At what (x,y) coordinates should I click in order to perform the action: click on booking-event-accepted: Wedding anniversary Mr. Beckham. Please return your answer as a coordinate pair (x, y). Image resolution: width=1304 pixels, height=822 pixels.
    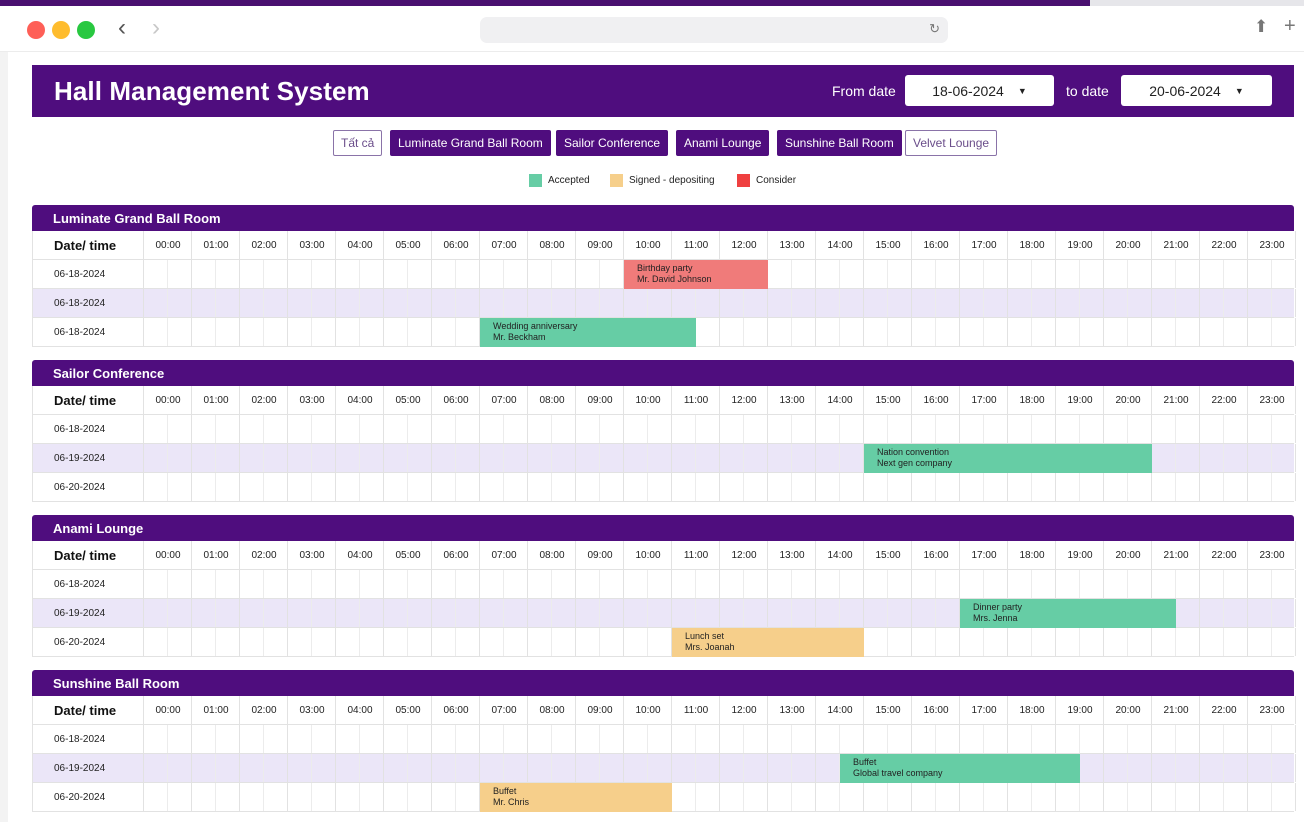
    Looking at the image, I should click on (588, 332).